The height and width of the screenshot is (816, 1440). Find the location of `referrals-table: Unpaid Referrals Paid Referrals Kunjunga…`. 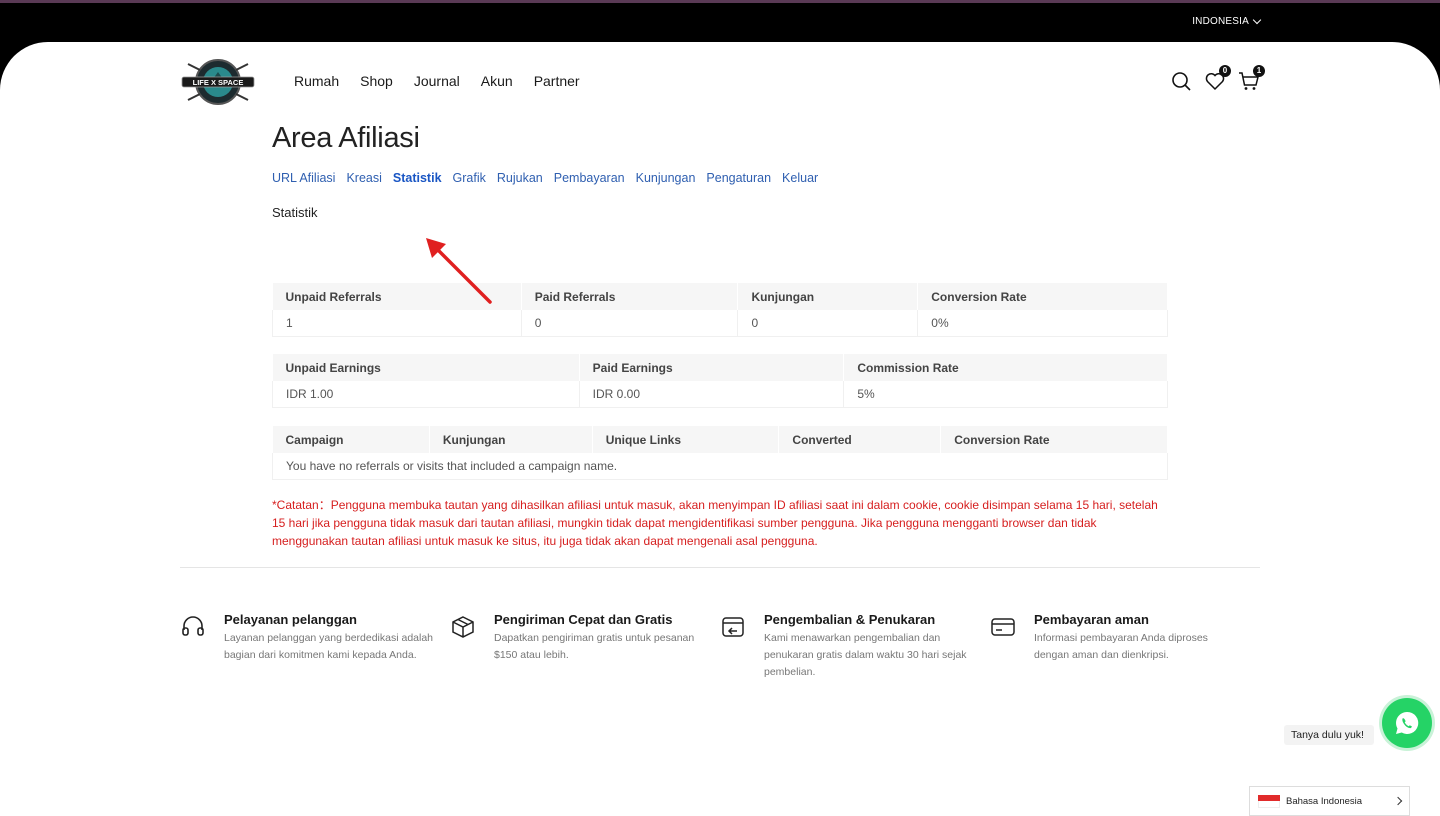

referrals-table: Unpaid Referrals Paid Referrals Kunjunga… is located at coordinates (720, 310).